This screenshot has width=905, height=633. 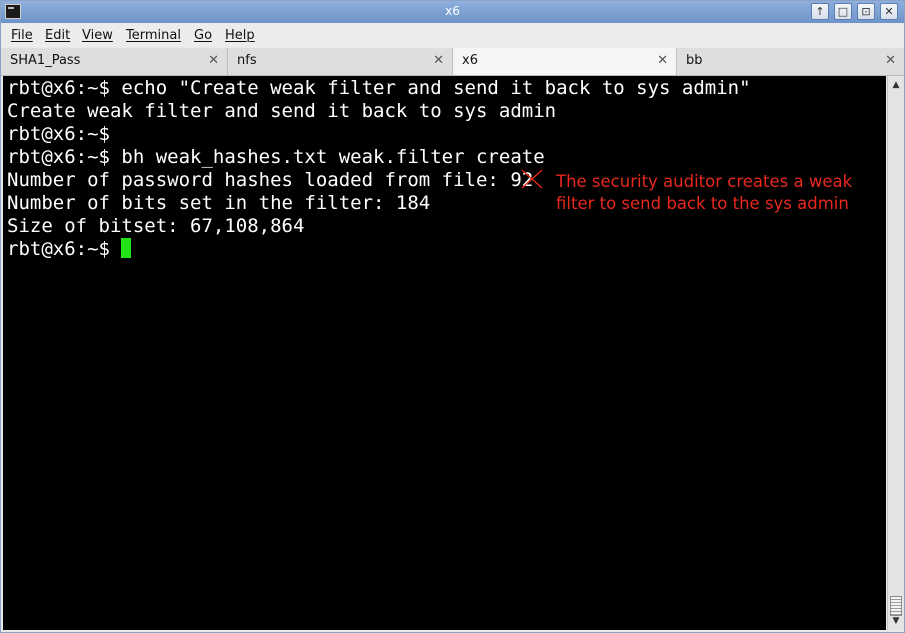 I want to click on window-title: x6, so click(x=452, y=11).